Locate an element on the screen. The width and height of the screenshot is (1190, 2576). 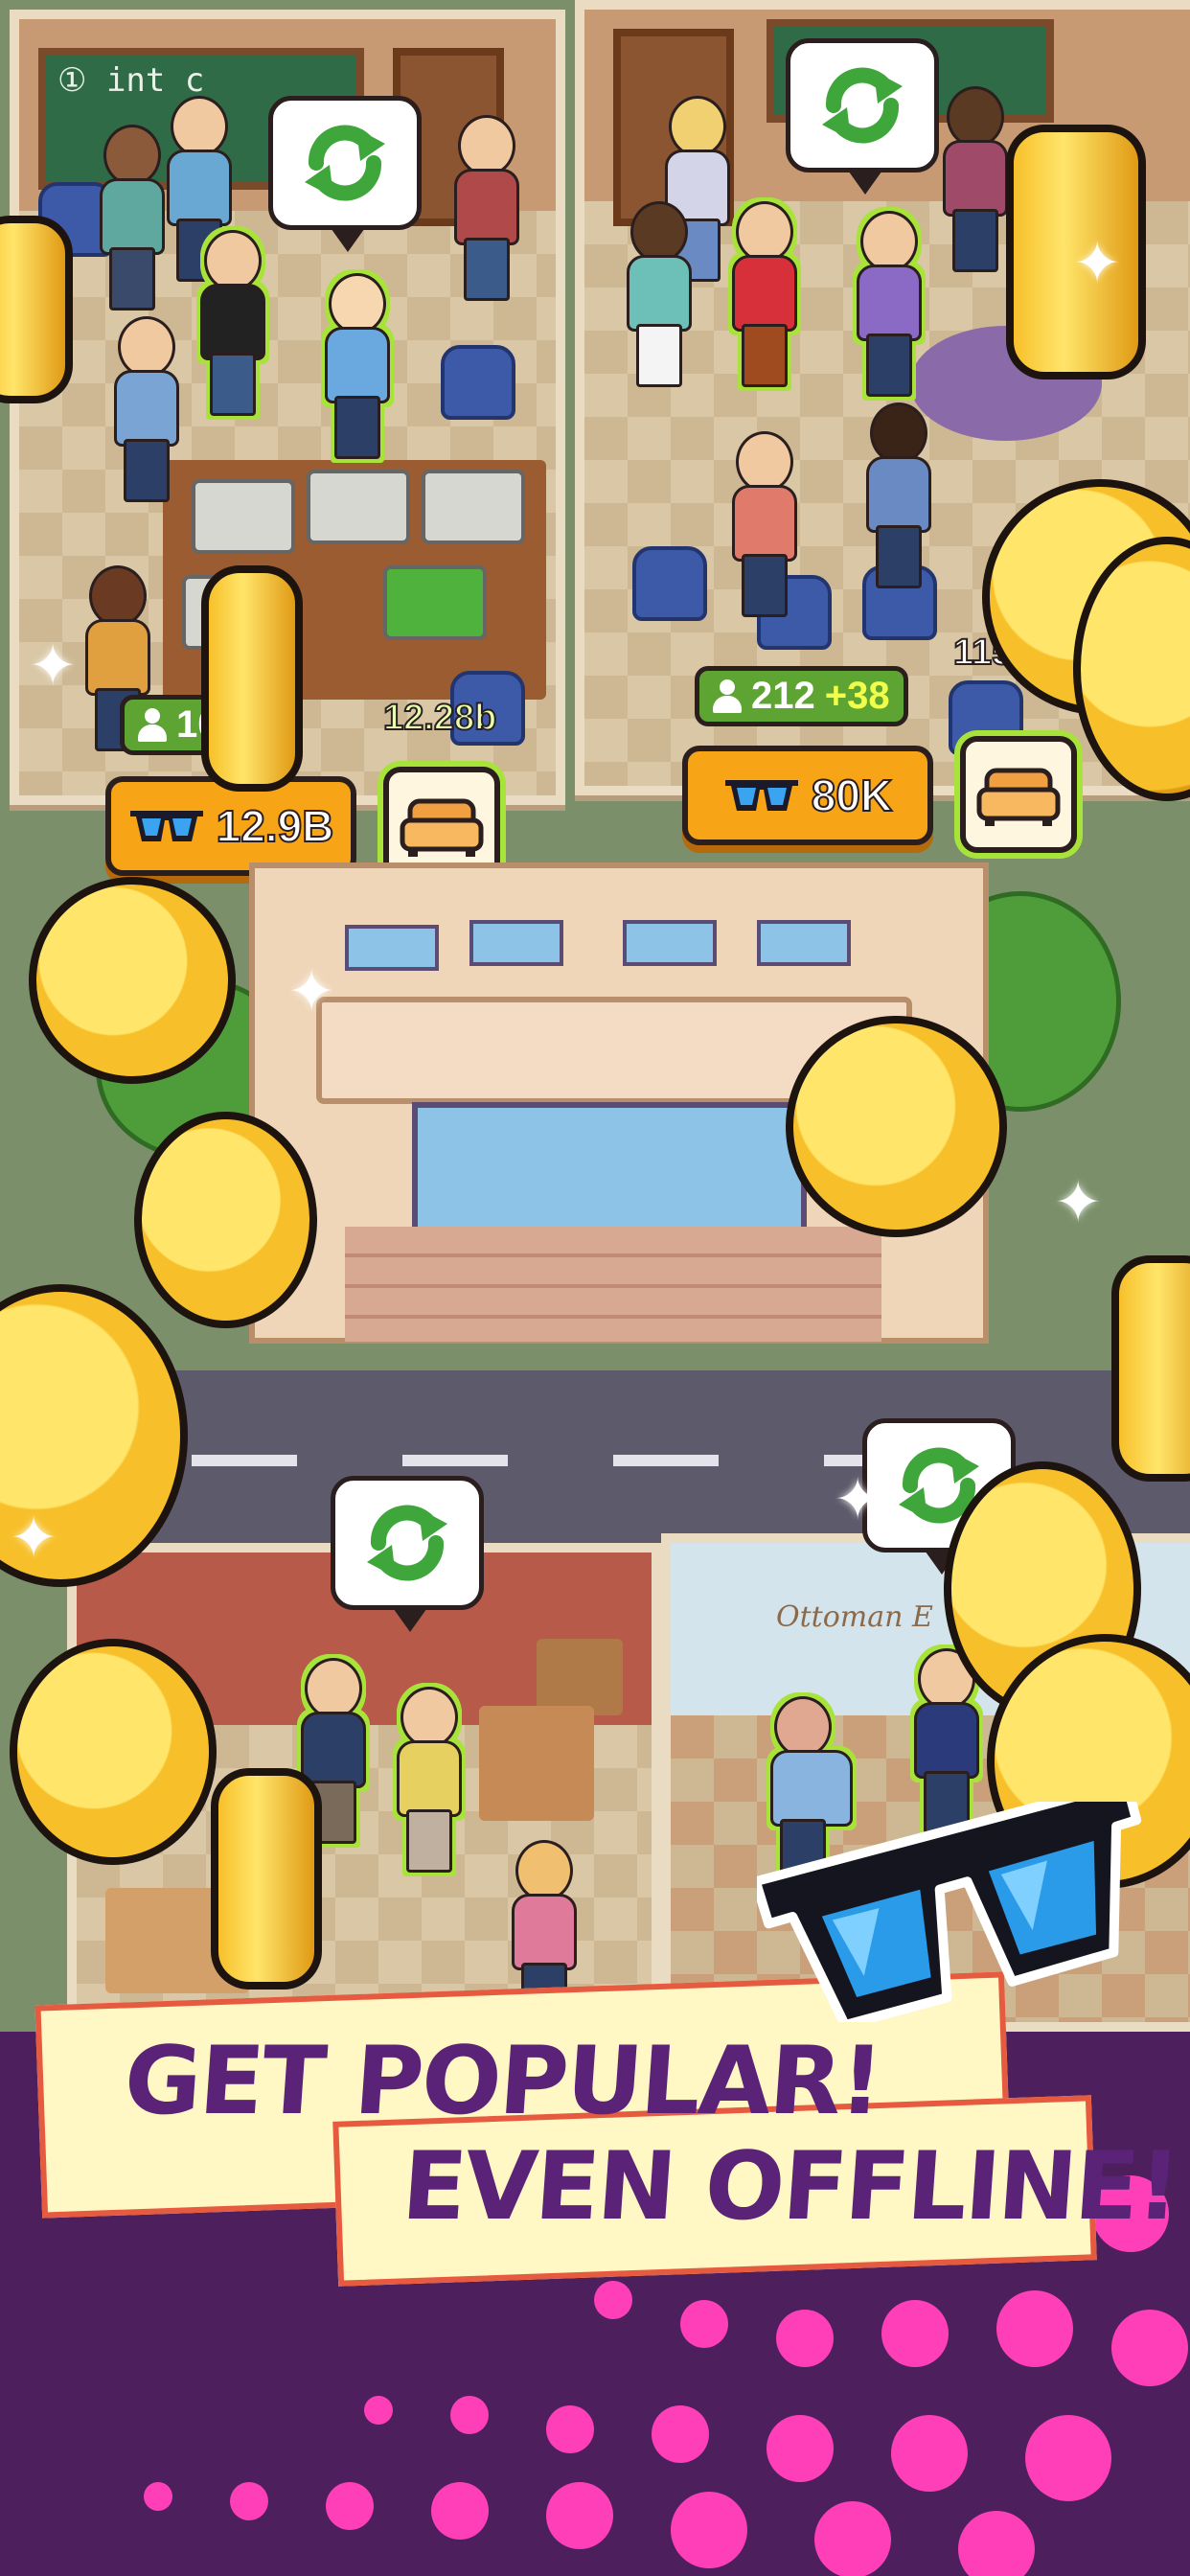
members-value: 212 is located at coordinates (783, 696).